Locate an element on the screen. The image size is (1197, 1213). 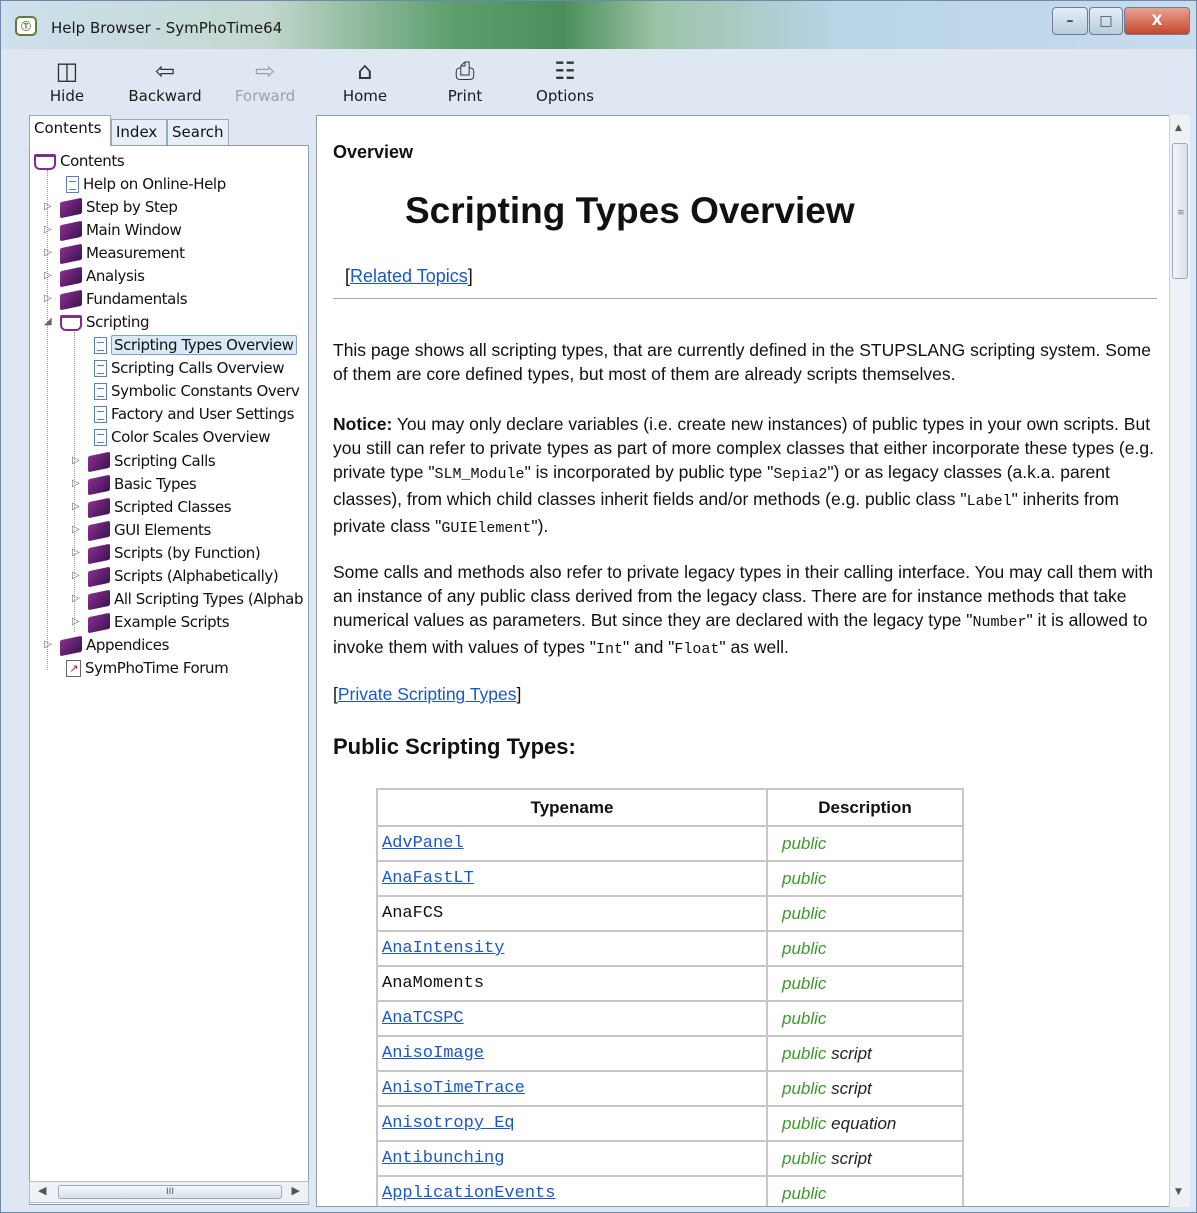
page-icon is located at coordinates (100, 414).